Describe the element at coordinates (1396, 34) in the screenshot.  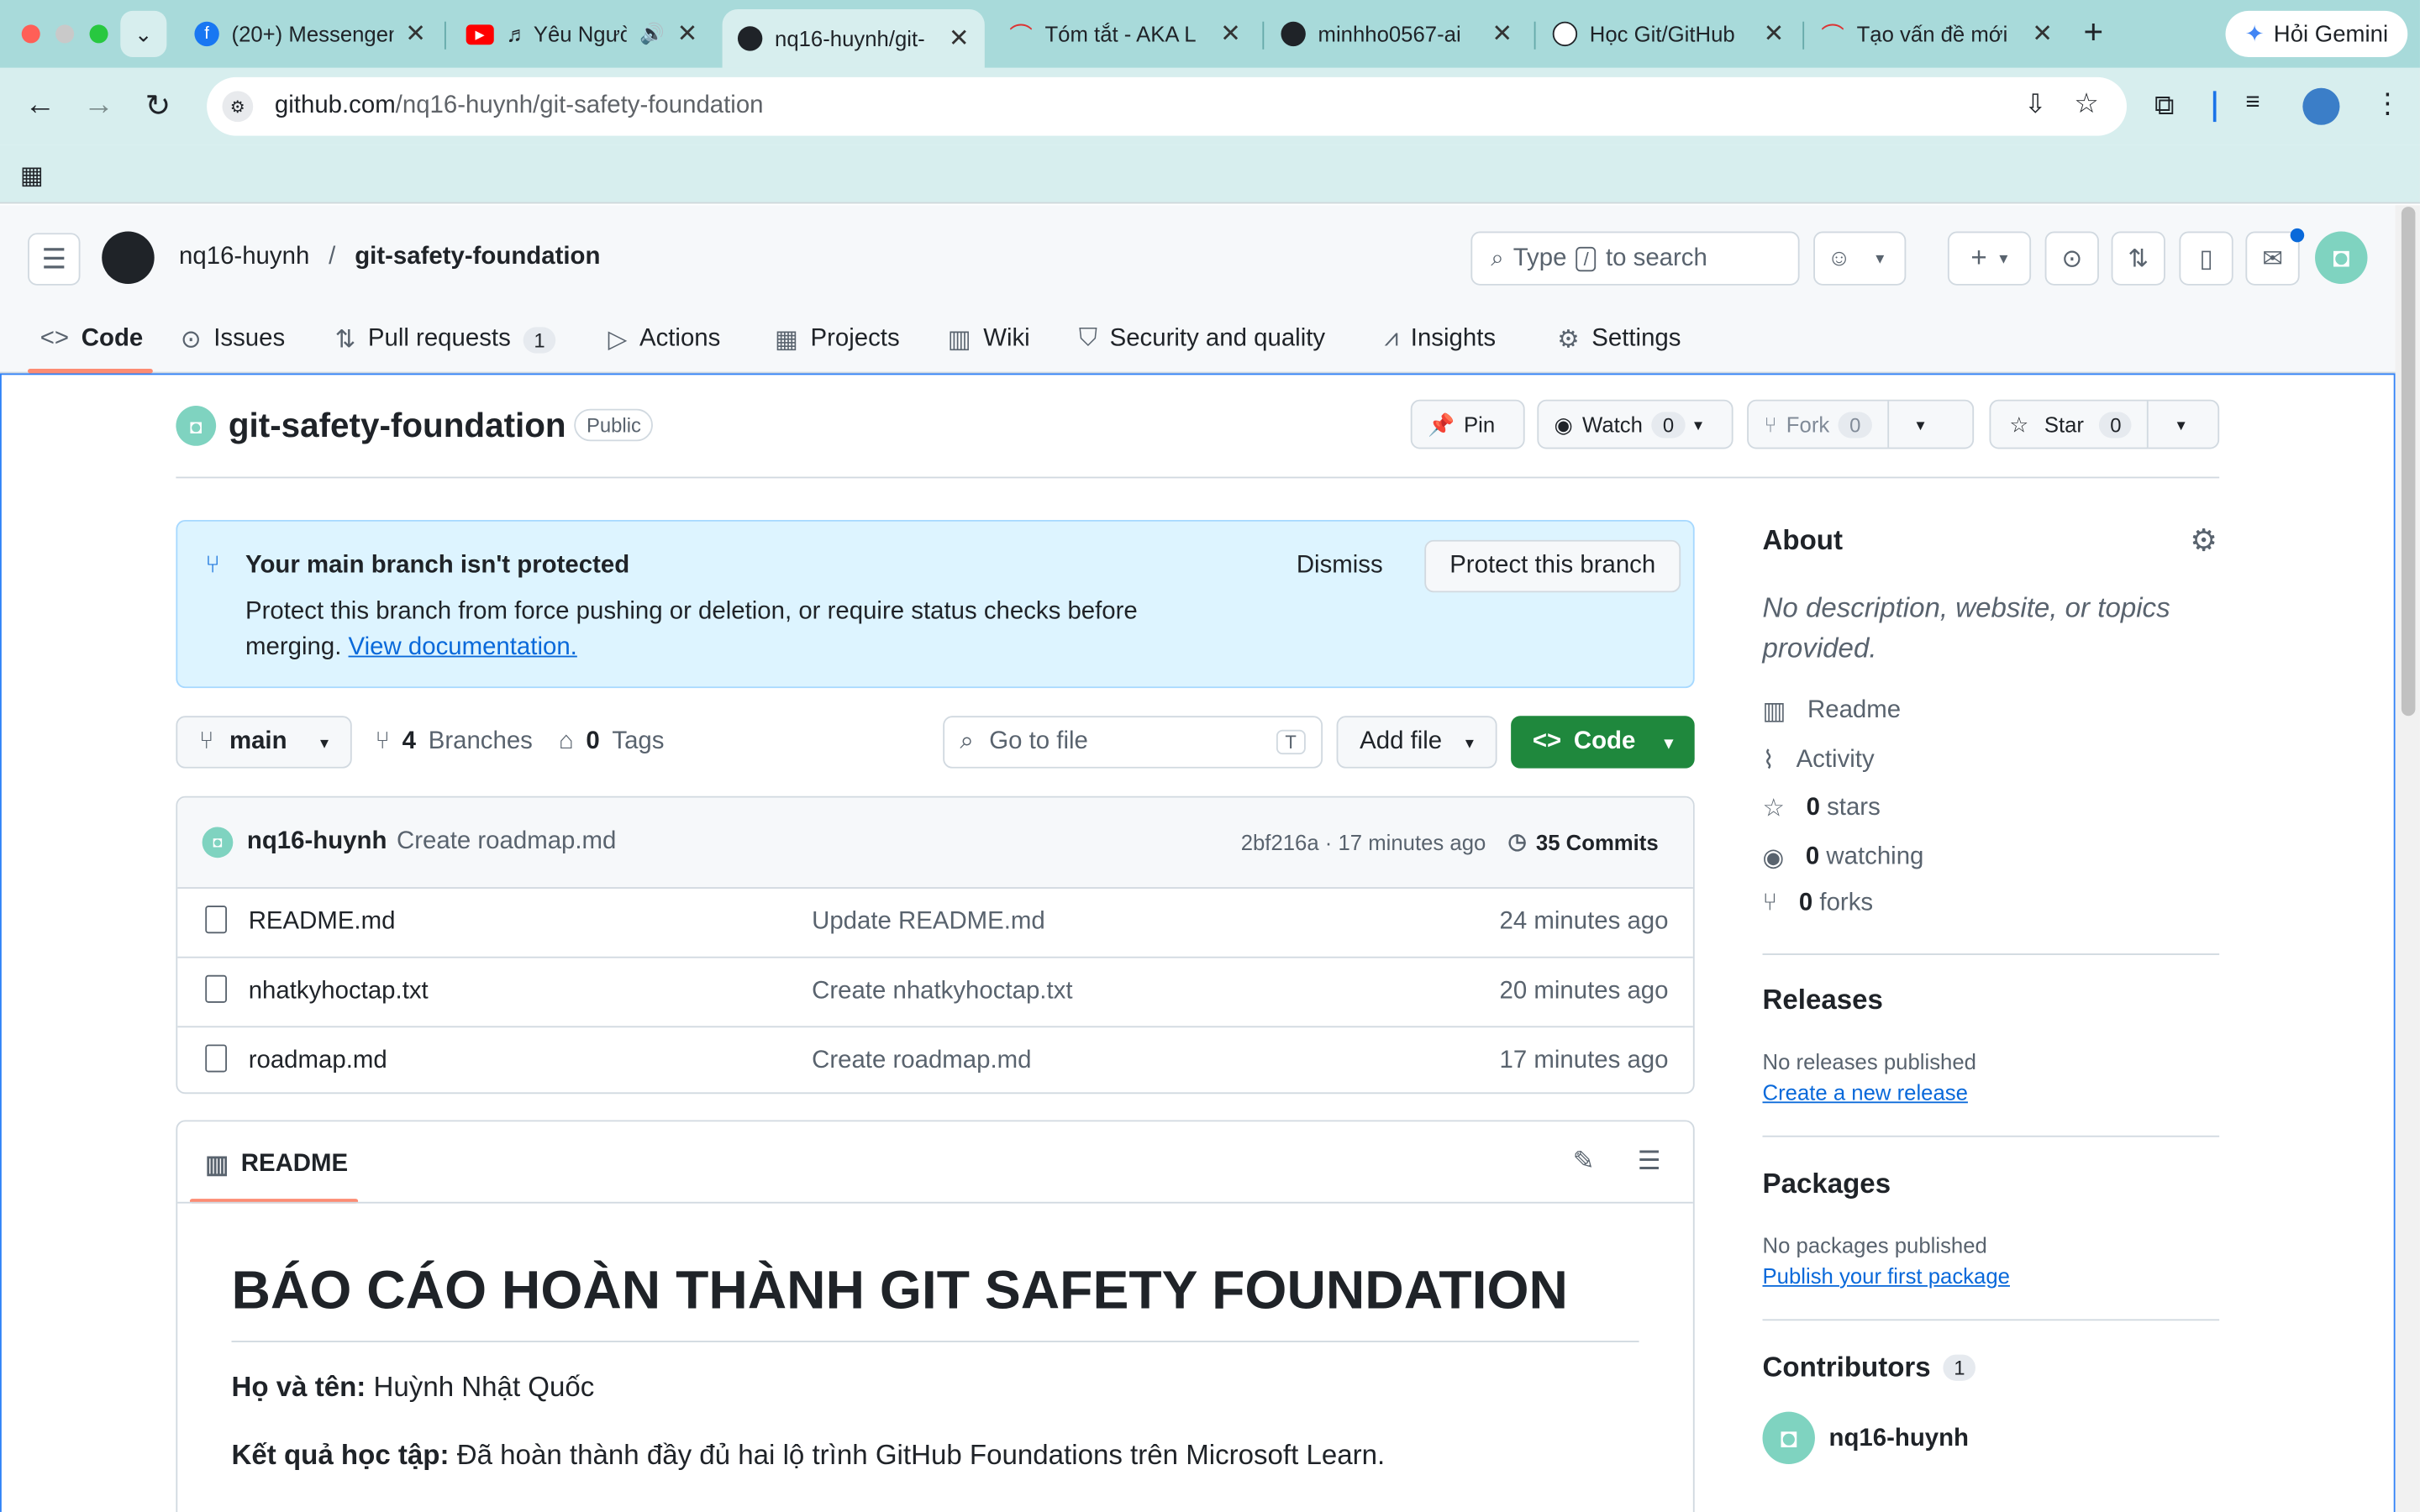
I see `browser-tab-github-2: minhho0567-ai ✕` at that location.